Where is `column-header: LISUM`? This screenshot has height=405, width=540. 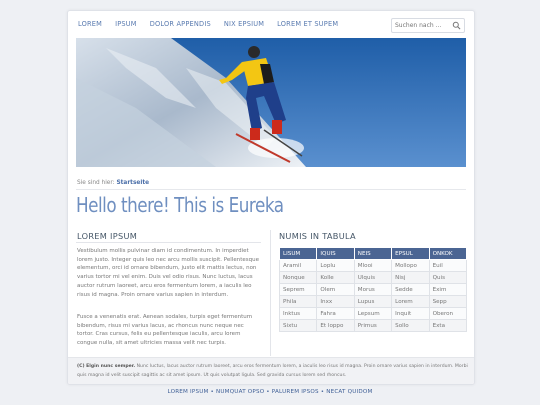 column-header: LISUM is located at coordinates (298, 253).